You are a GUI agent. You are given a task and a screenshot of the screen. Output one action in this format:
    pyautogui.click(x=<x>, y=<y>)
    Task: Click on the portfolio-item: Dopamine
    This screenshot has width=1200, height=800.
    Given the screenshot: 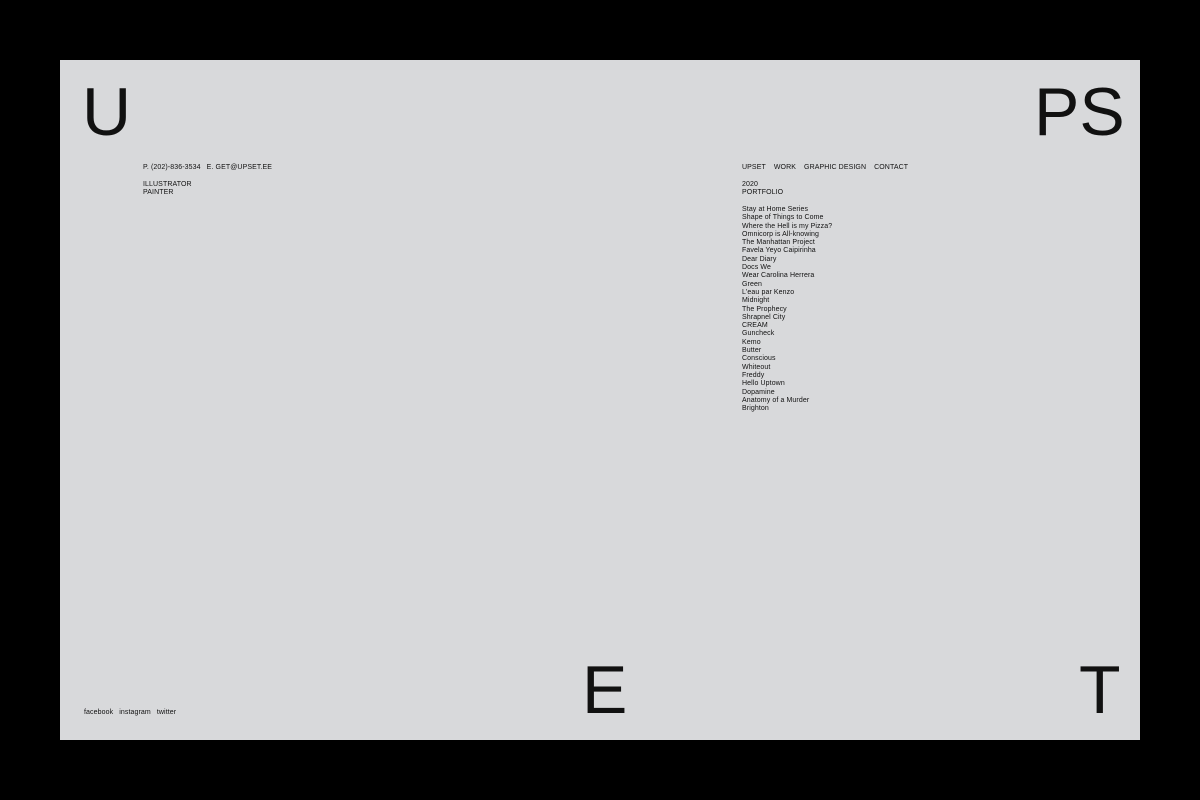 What is the action you would take?
    pyautogui.click(x=787, y=393)
    